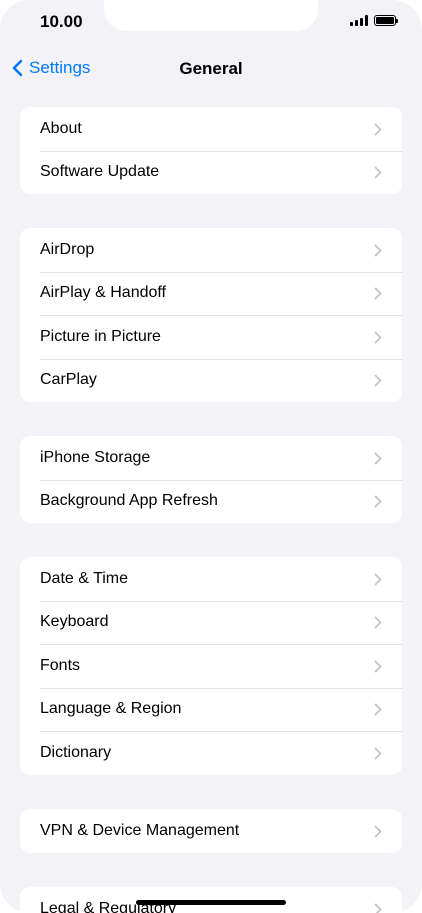 This screenshot has width=422, height=913. I want to click on settings-row: CarPlay, so click(211, 380).